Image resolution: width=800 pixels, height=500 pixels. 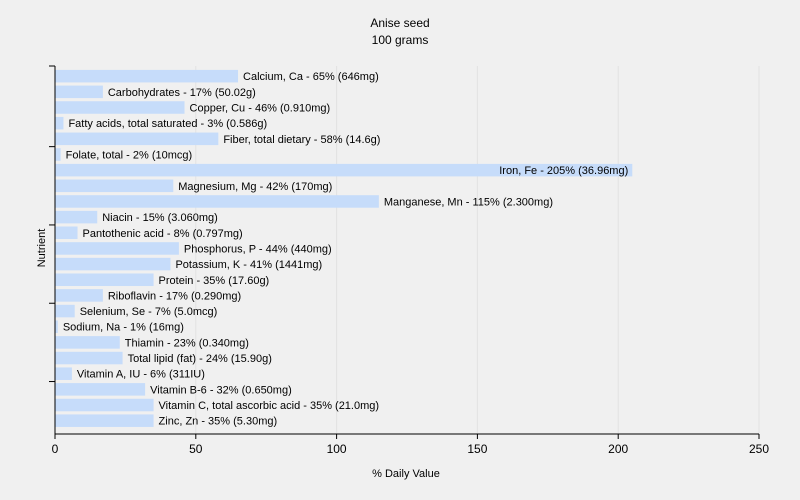 I want to click on bar-label-5: Folate, total - 2% (10mcg), so click(x=129, y=155).